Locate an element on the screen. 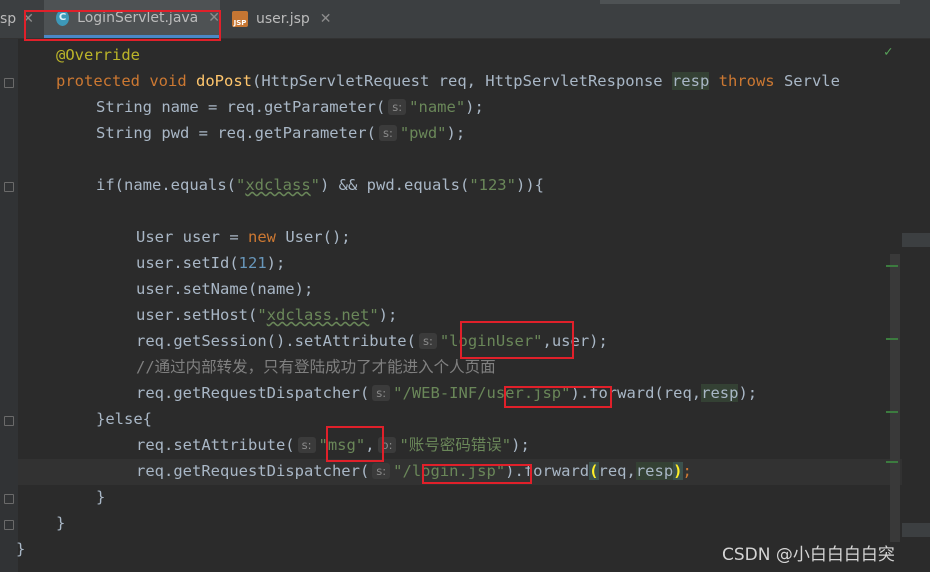 Image resolution: width=930 pixels, height=572 pixels. code-line: user.setName(name); is located at coordinates (224, 289).